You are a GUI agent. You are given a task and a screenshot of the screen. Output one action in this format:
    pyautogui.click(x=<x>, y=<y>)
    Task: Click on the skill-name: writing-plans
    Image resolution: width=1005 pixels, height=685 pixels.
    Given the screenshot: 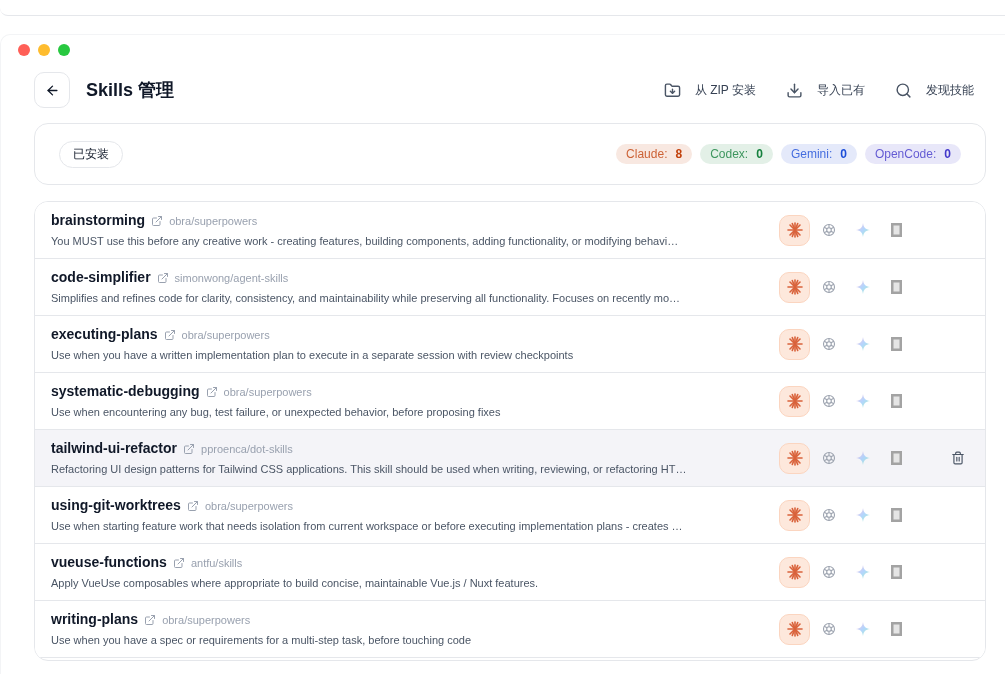 What is the action you would take?
    pyautogui.click(x=95, y=620)
    